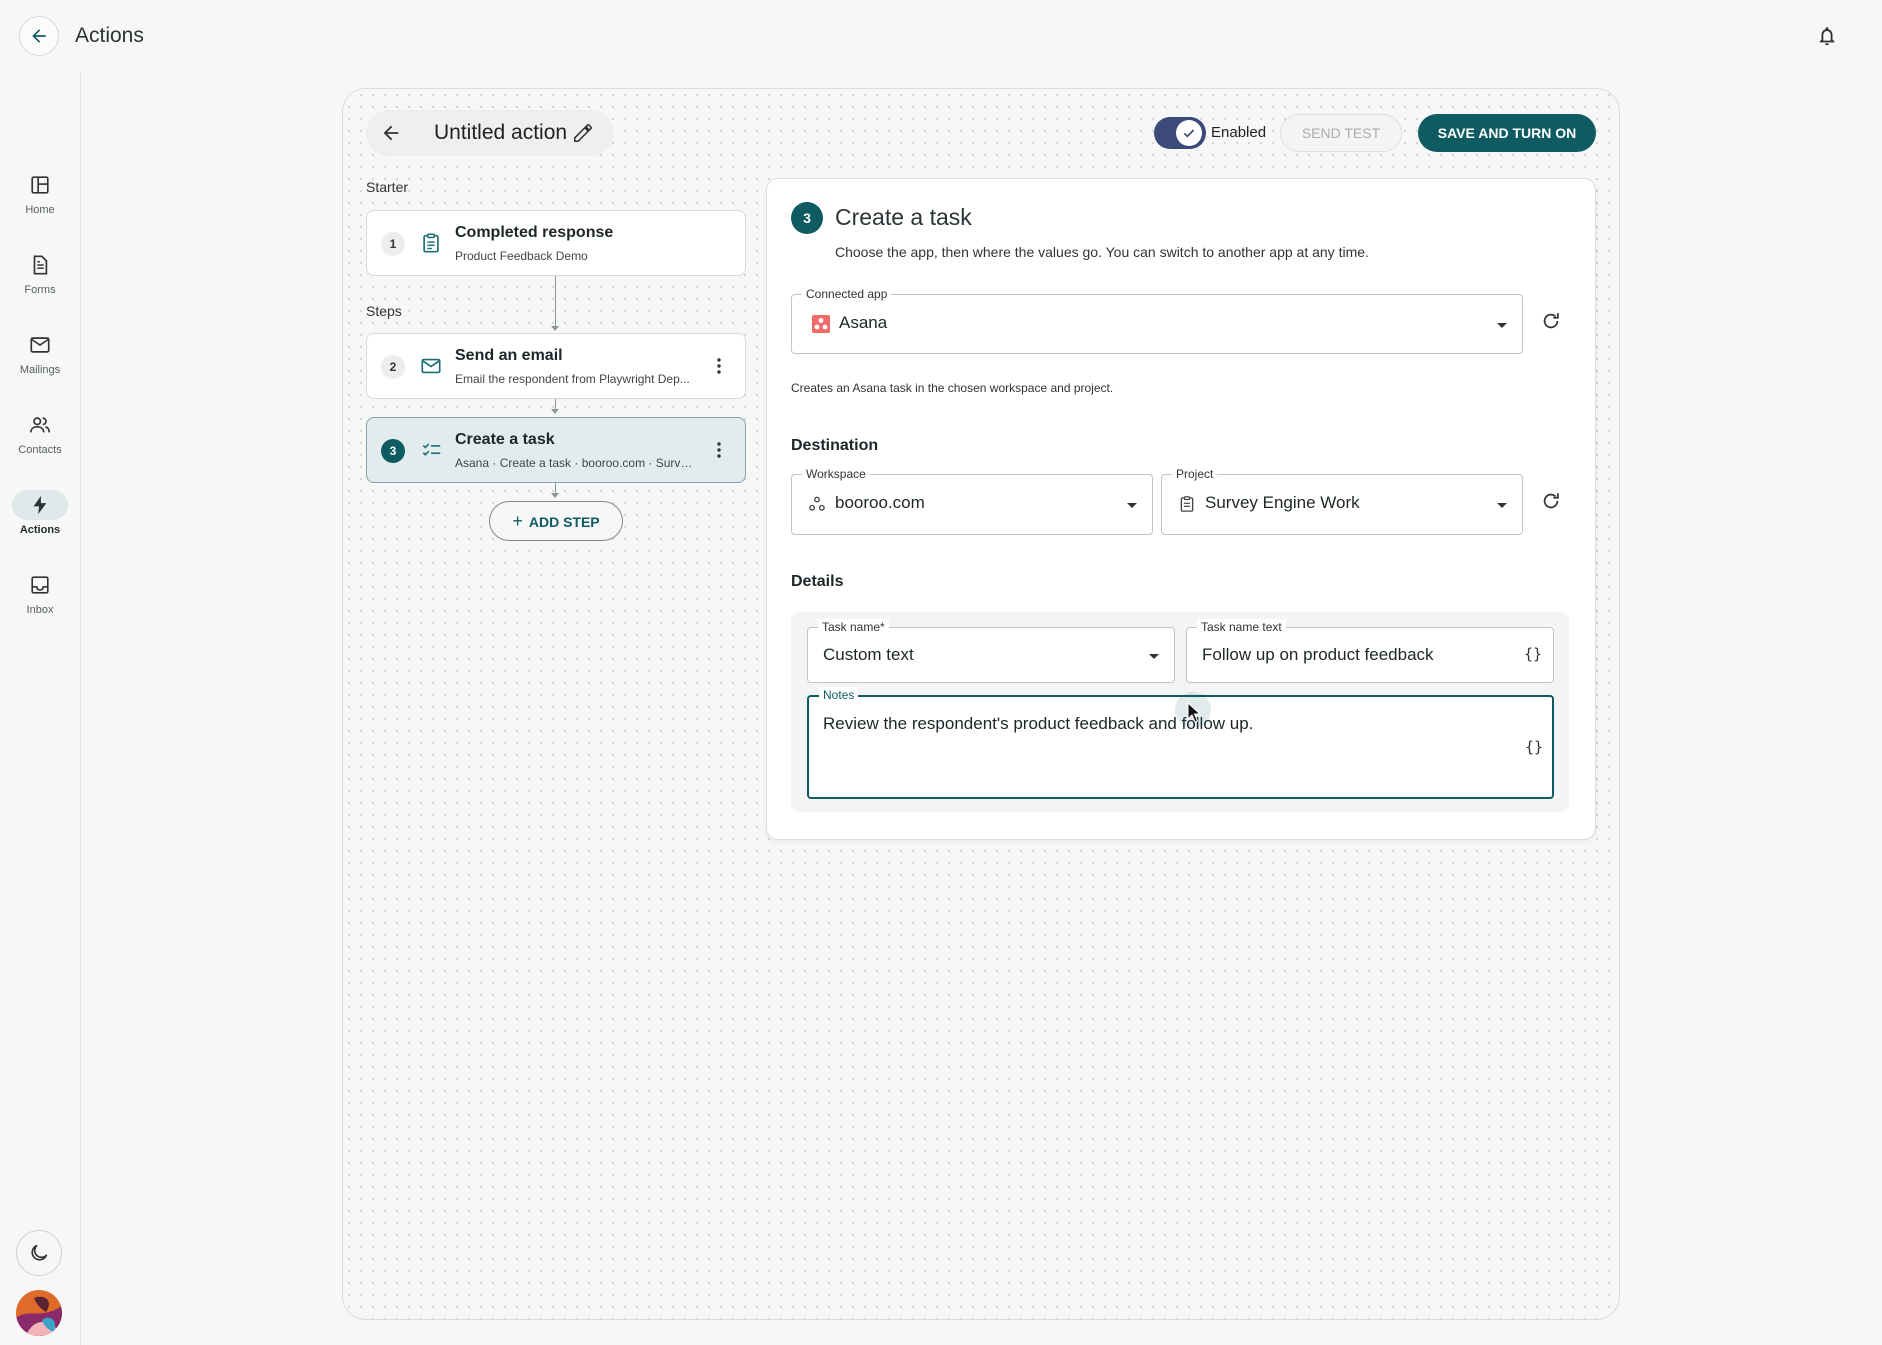 The height and width of the screenshot is (1345, 1882). I want to click on step-number: 2, so click(393, 367).